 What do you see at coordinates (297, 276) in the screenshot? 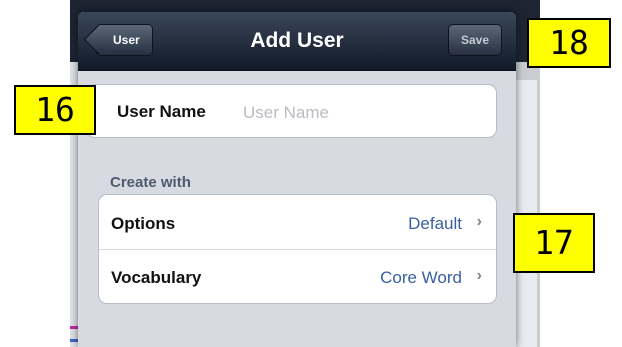
I see `vocabulary-row: Vocabulary Core Word ›` at bounding box center [297, 276].